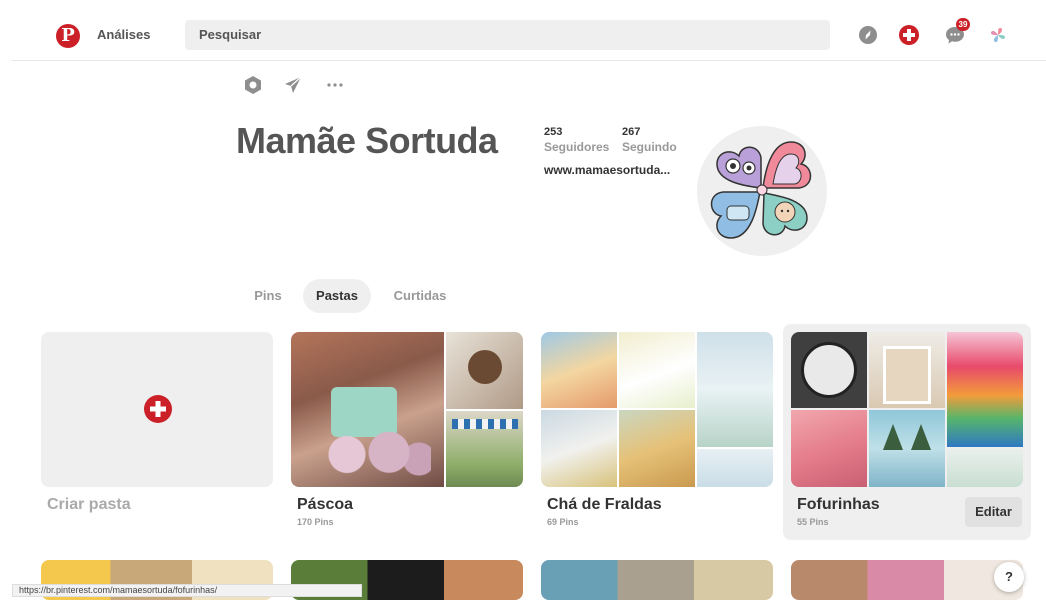 This screenshot has width=1046, height=600. I want to click on profile-name: Mamãe Sortuda, so click(367, 140).